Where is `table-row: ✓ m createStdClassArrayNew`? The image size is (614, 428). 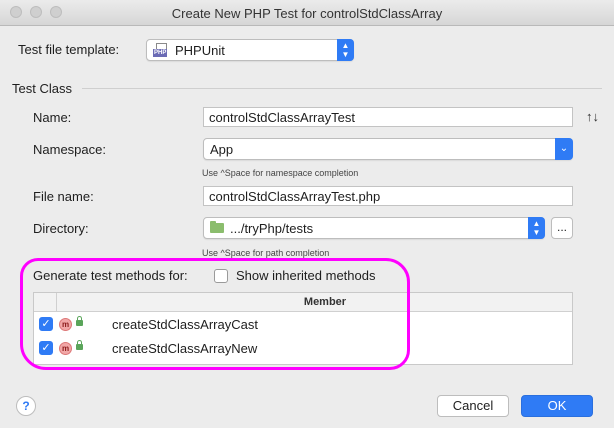 table-row: ✓ m createStdClassArrayNew is located at coordinates (303, 349).